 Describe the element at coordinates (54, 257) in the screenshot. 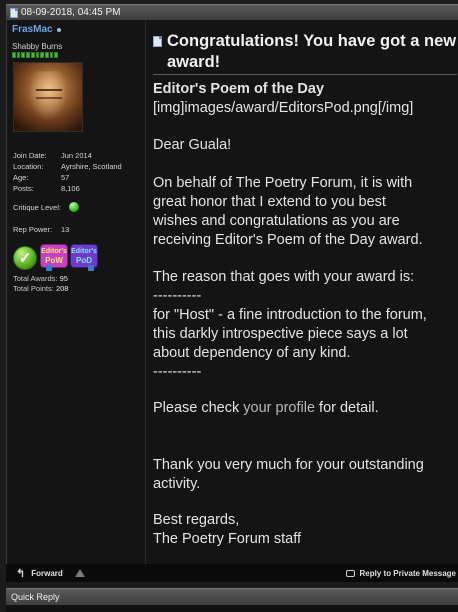

I see `editors-pow-badge: Editor's PoW` at that location.